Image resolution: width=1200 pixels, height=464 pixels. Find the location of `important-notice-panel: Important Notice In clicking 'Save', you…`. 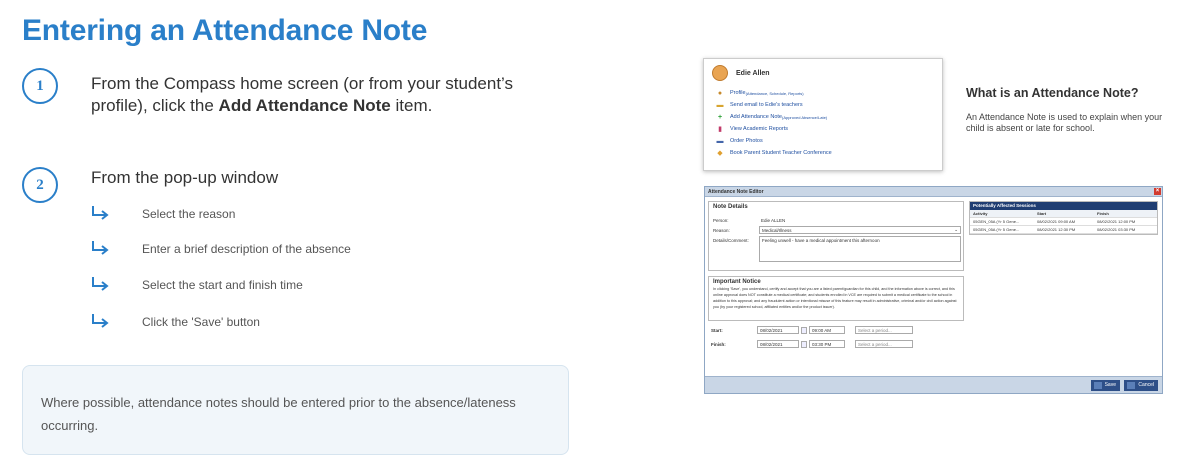

important-notice-panel: Important Notice In clicking 'Save', you… is located at coordinates (836, 298).